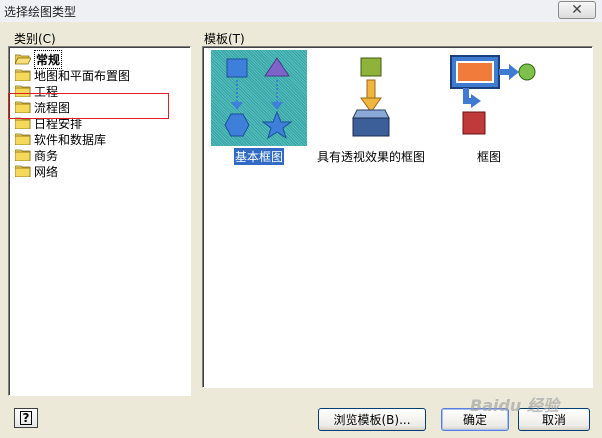  Describe the element at coordinates (259, 98) in the screenshot. I see `basic-block-diagram-icon` at that location.